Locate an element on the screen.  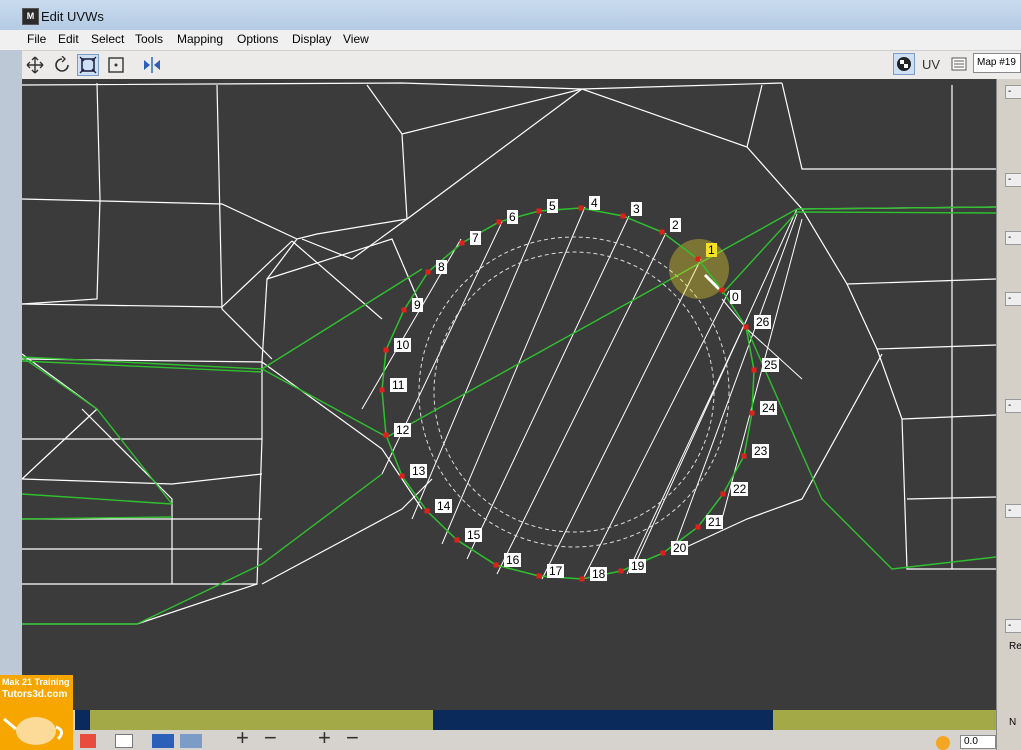
vertex-label: 15 is located at coordinates (474, 535).